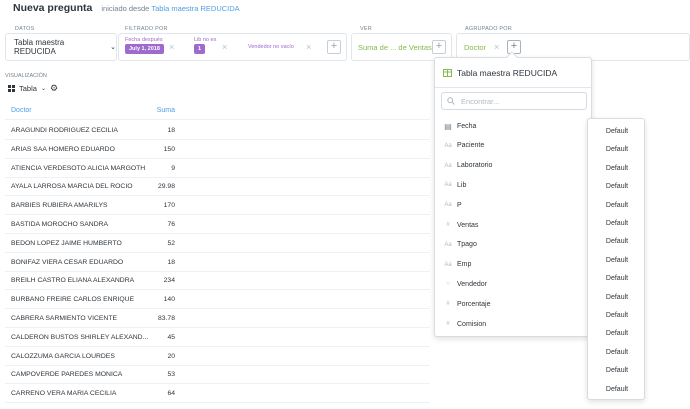 Image resolution: width=690 pixels, height=409 pixels. What do you see at coordinates (64, 130) in the screenshot?
I see `cell-doctor: ARAGUNDI RODRIGUEZ CECILIA` at bounding box center [64, 130].